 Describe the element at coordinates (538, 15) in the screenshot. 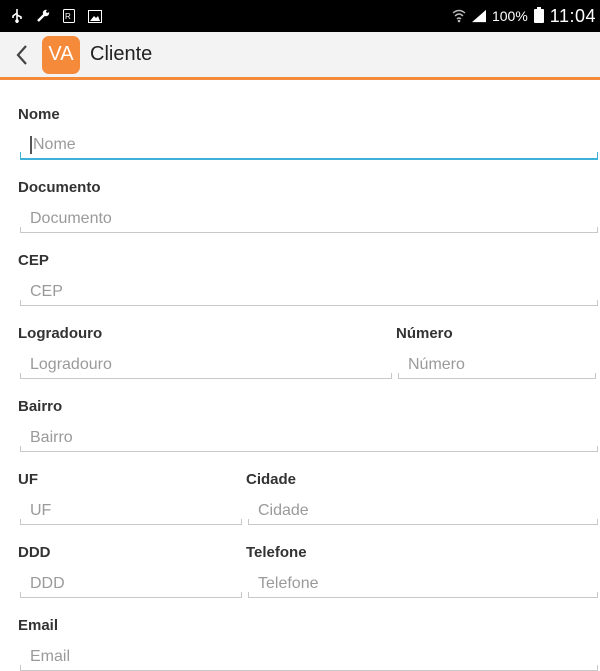

I see `battery-icon` at that location.